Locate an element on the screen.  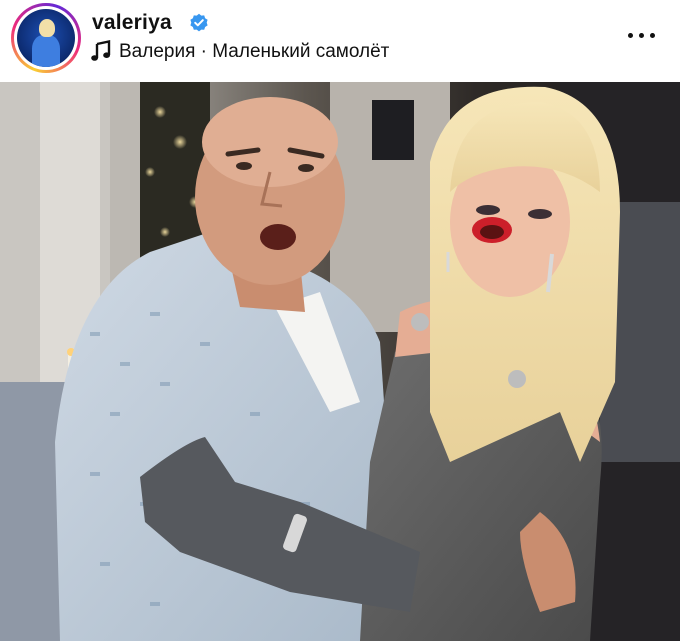
story-ring is located at coordinates (46, 38).